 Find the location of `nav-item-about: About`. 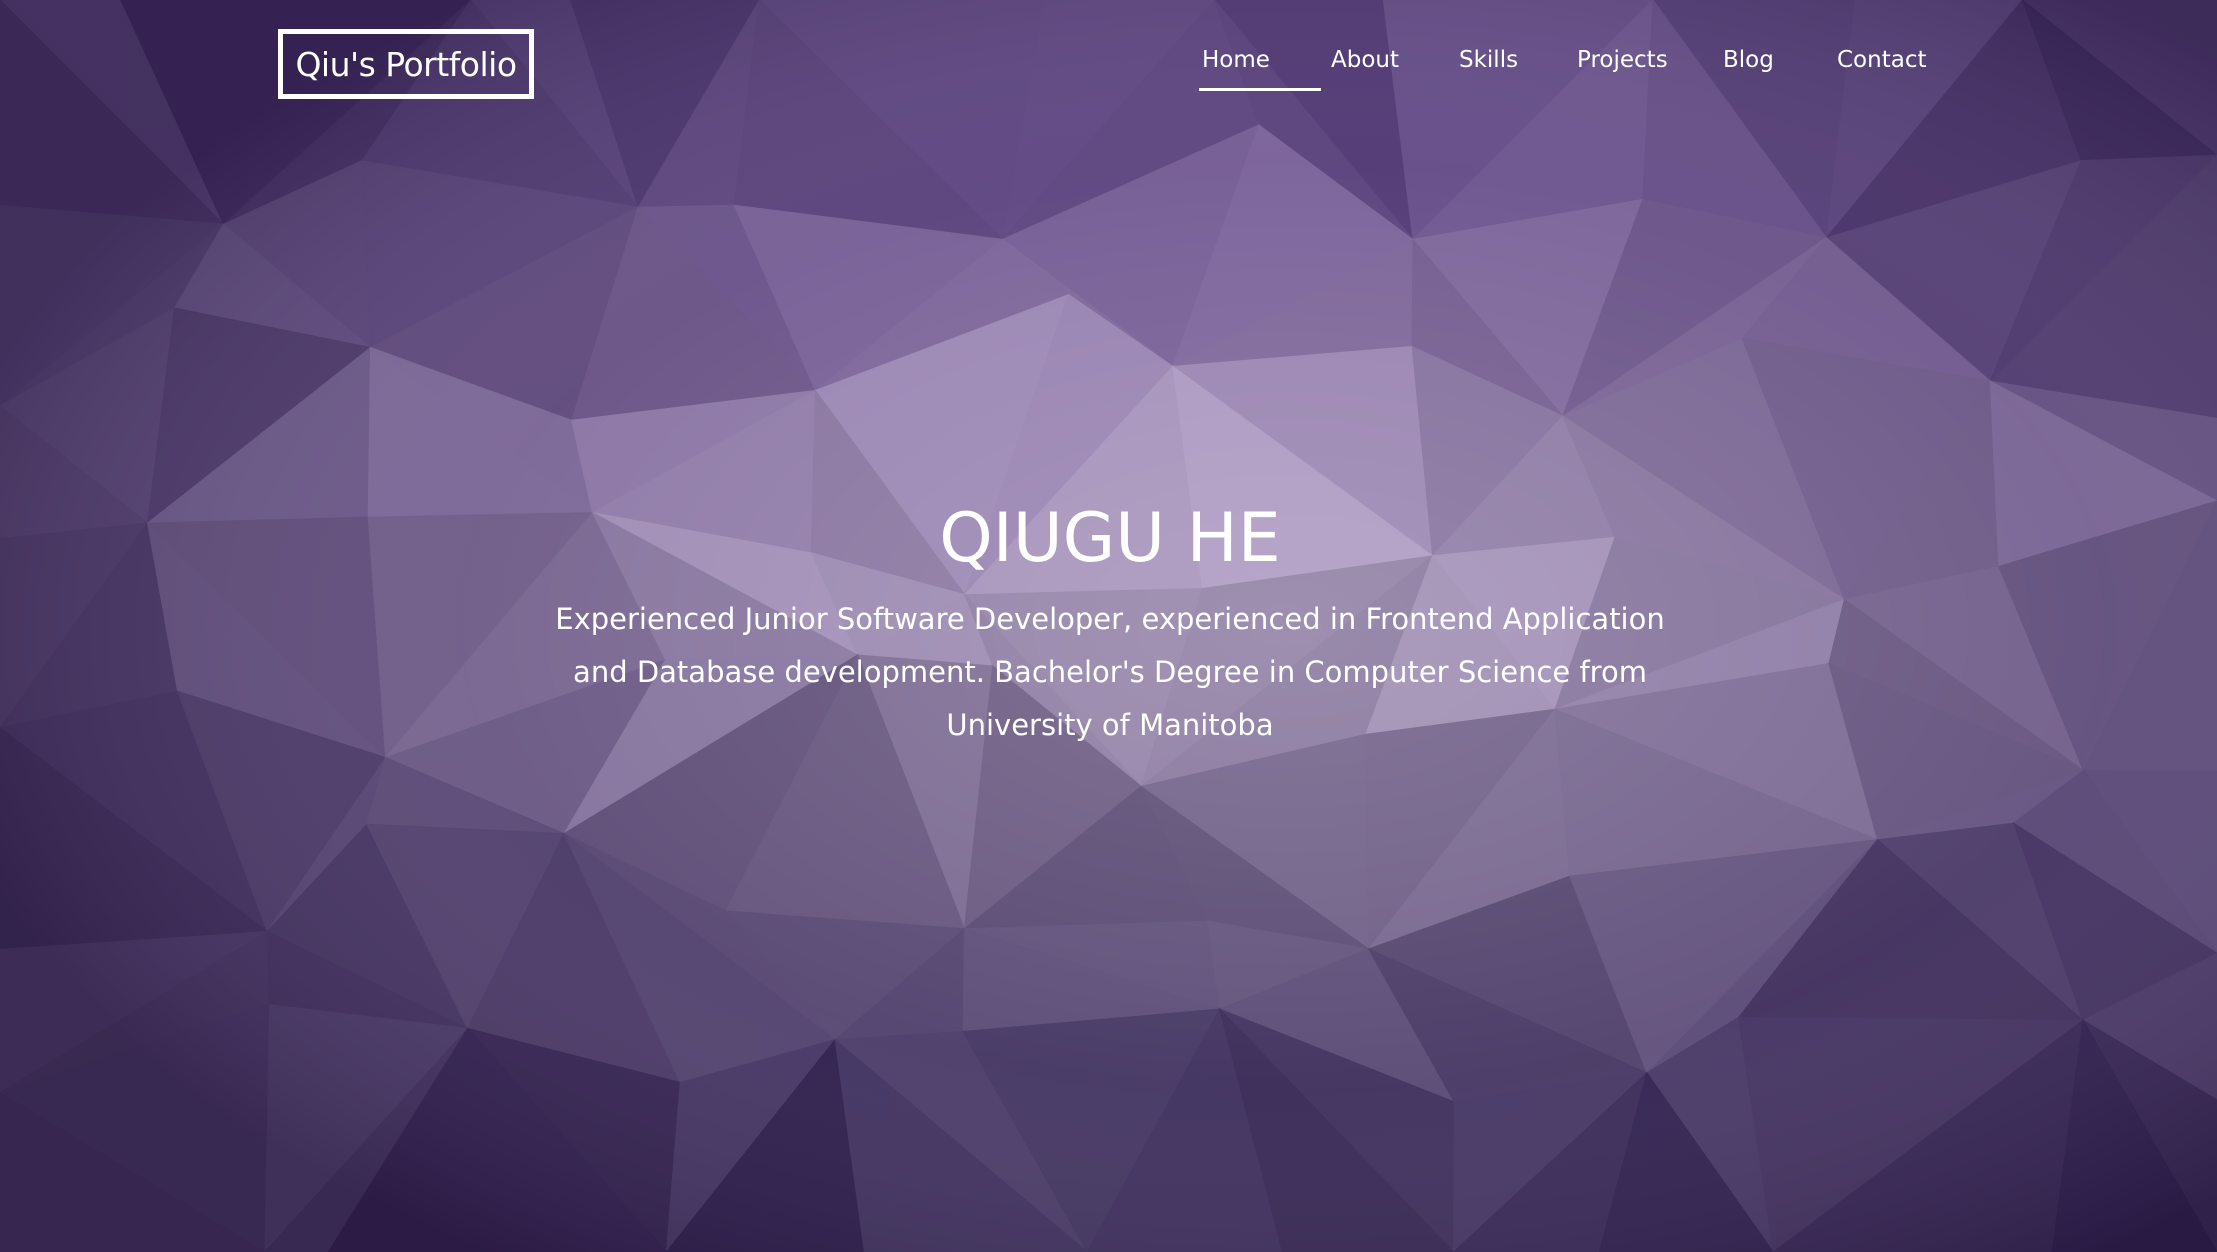

nav-item-about: About is located at coordinates (1365, 69).